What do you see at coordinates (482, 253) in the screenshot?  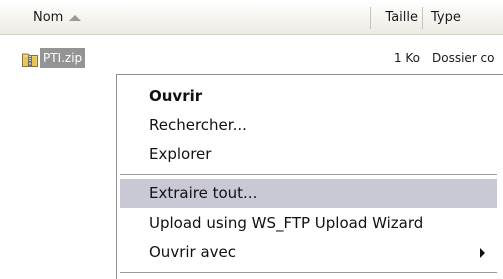 I see `submenu-arrow-icon` at bounding box center [482, 253].